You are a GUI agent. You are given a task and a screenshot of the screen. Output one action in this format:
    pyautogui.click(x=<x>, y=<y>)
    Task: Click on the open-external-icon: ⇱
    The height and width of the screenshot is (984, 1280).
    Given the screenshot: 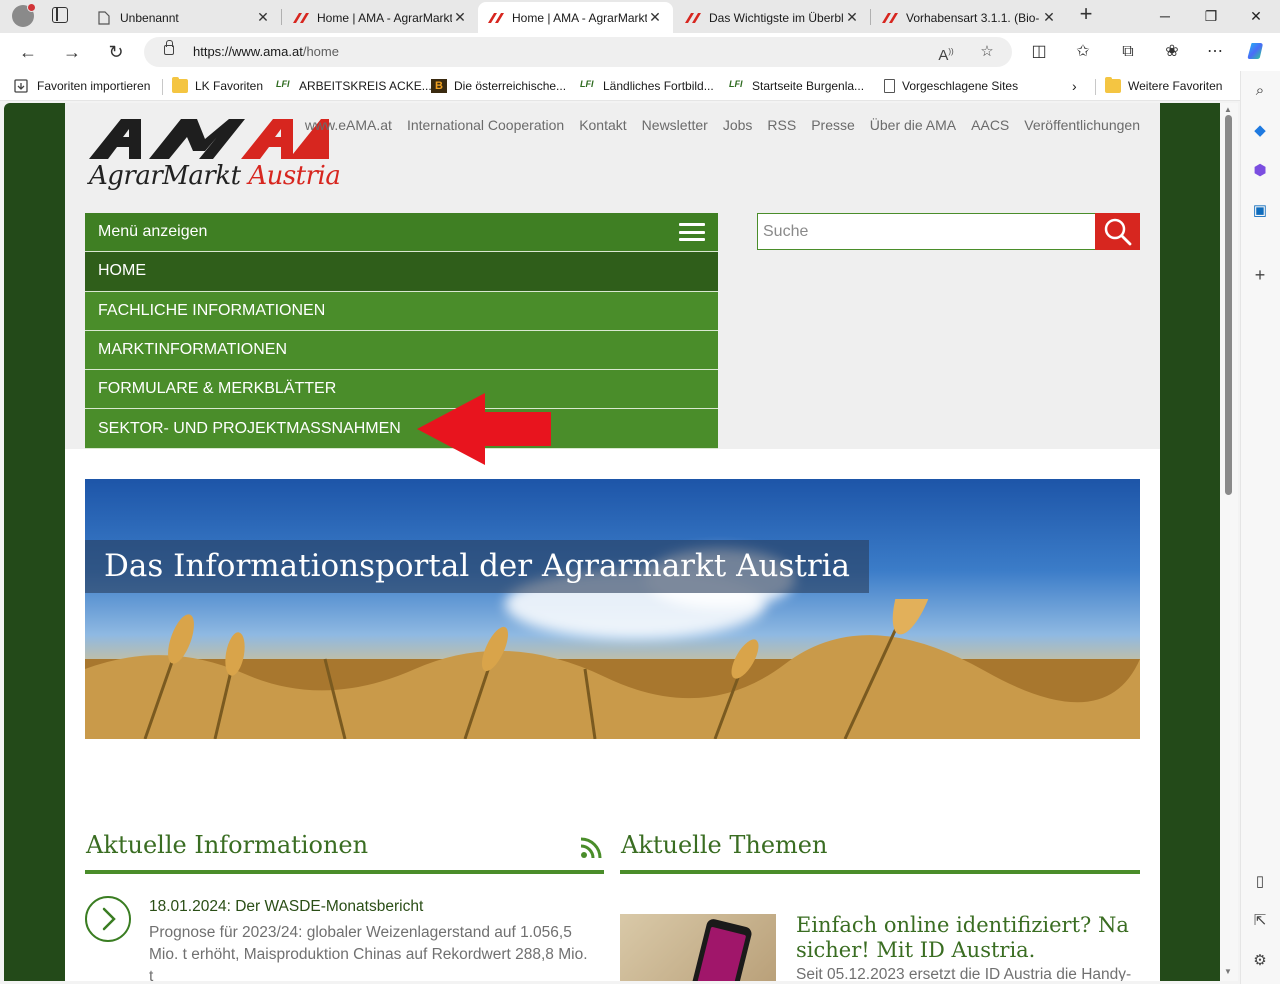 What is the action you would take?
    pyautogui.click(x=1260, y=921)
    